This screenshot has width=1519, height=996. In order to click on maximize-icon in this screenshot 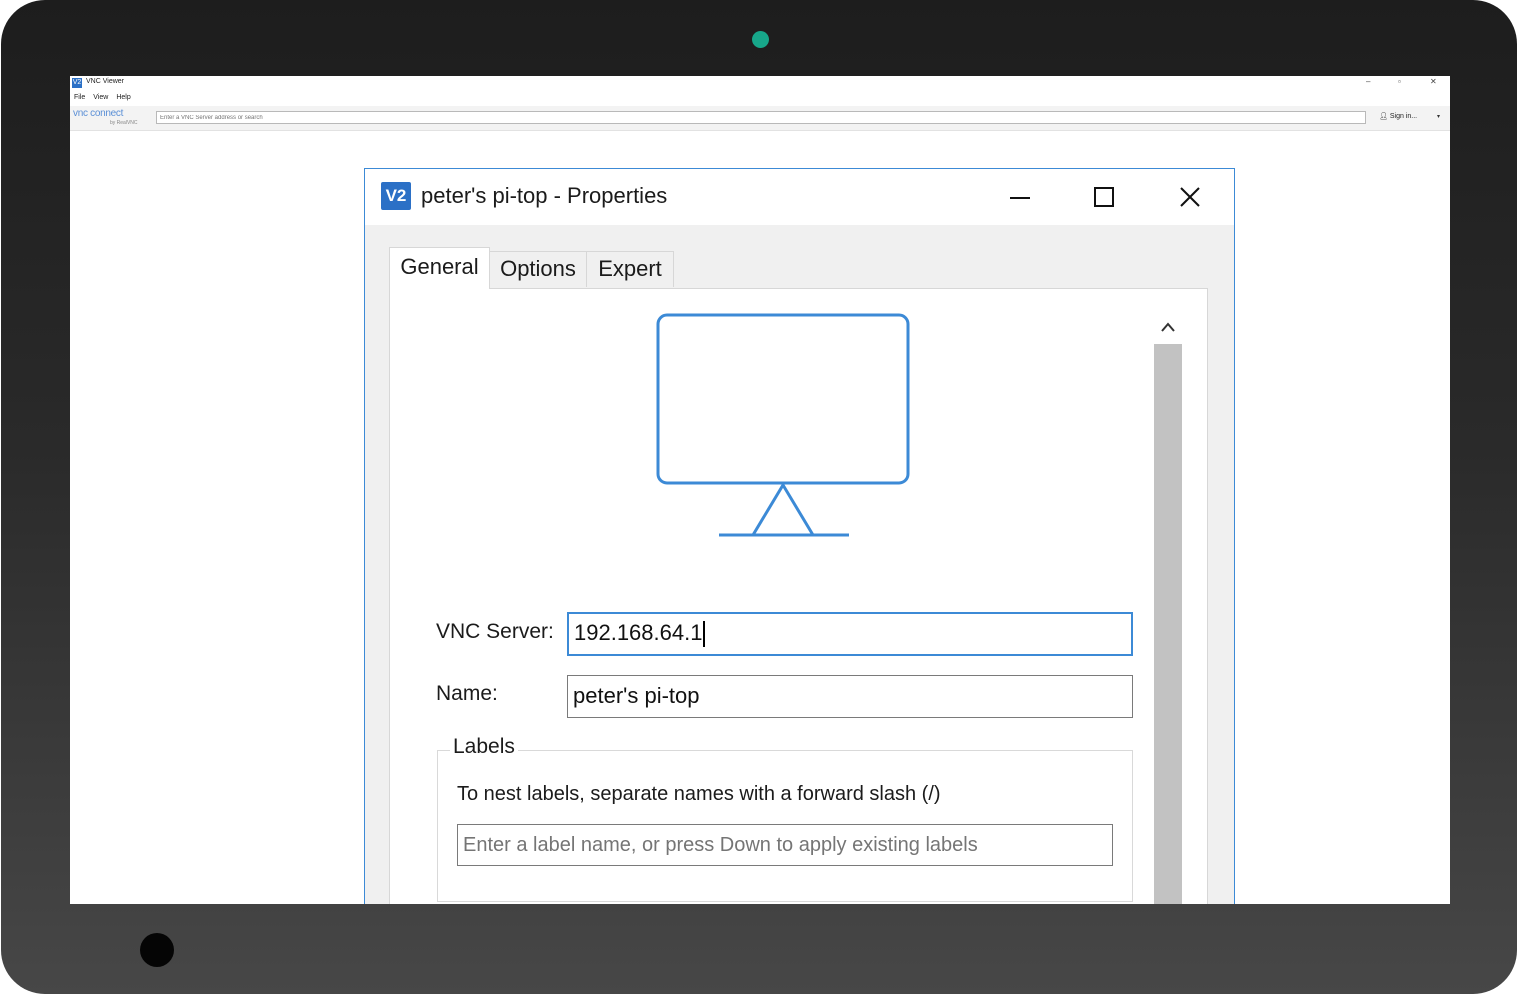, I will do `click(1104, 197)`.